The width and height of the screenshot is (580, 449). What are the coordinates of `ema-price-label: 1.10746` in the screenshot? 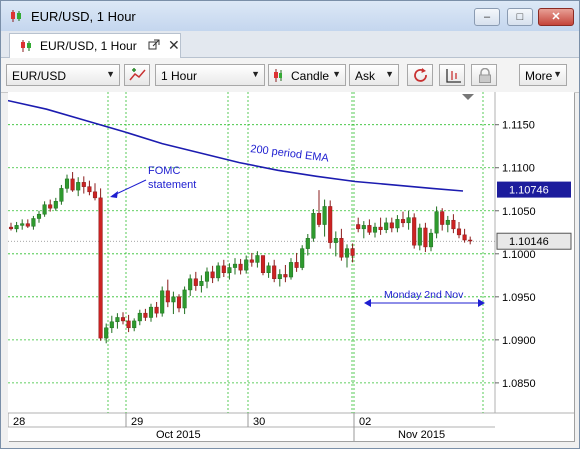 It's located at (529, 191).